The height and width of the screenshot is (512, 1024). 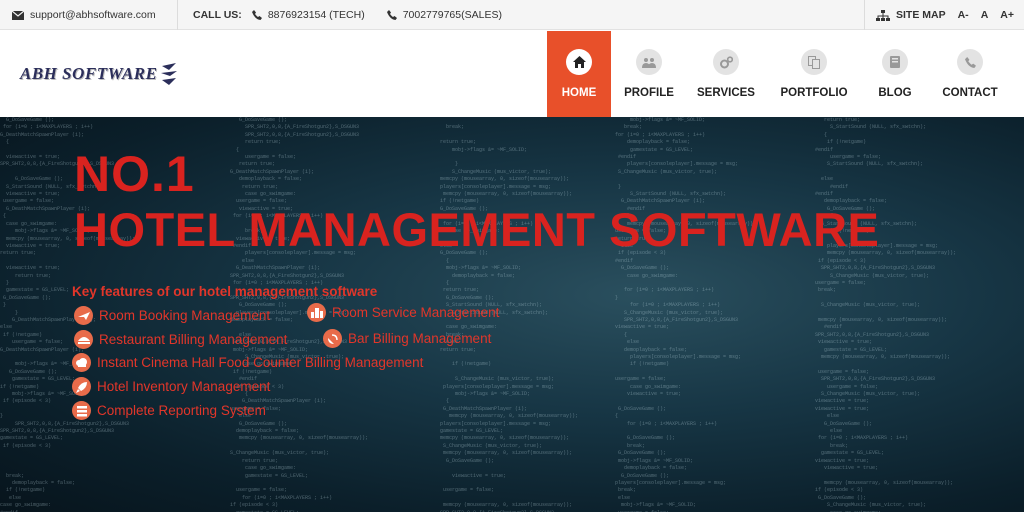 I want to click on feature-label: Complete Reporting System, so click(x=181, y=410).